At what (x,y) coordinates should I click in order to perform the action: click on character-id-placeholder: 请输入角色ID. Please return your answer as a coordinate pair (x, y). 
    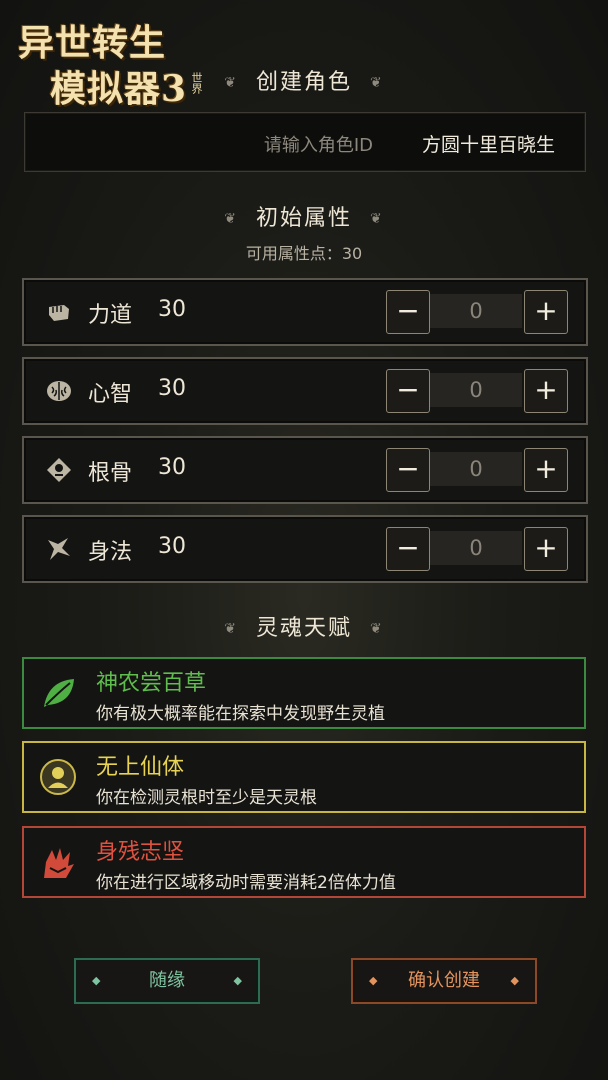
    Looking at the image, I should click on (318, 145).